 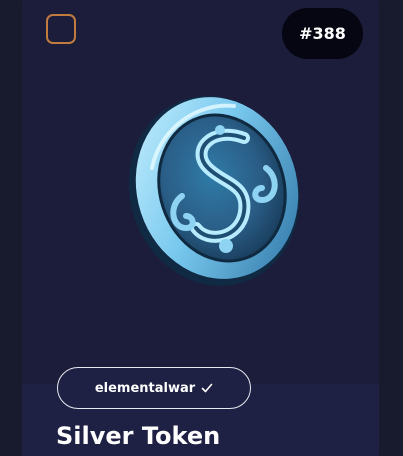 I want to click on select-checkbox, so click(x=61, y=29).